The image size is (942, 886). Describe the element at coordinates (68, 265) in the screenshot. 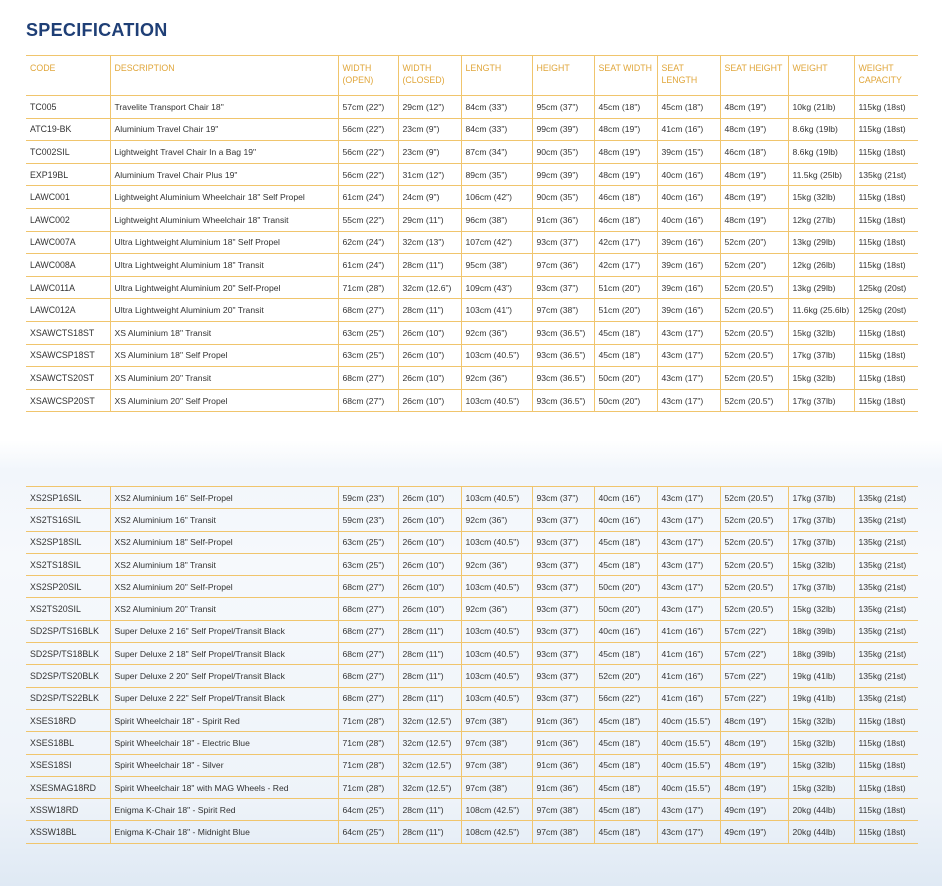

I see `cell-code: LAWC008A` at that location.